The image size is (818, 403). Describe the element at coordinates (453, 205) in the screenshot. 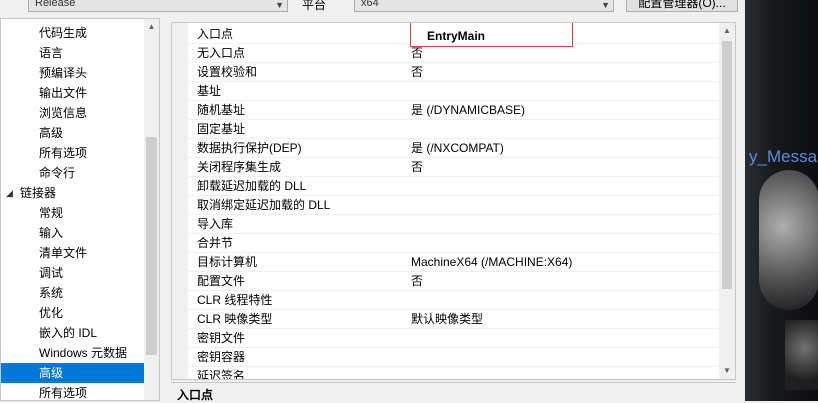

I see `property-row: 取消绑定延迟加载的 DLL` at that location.